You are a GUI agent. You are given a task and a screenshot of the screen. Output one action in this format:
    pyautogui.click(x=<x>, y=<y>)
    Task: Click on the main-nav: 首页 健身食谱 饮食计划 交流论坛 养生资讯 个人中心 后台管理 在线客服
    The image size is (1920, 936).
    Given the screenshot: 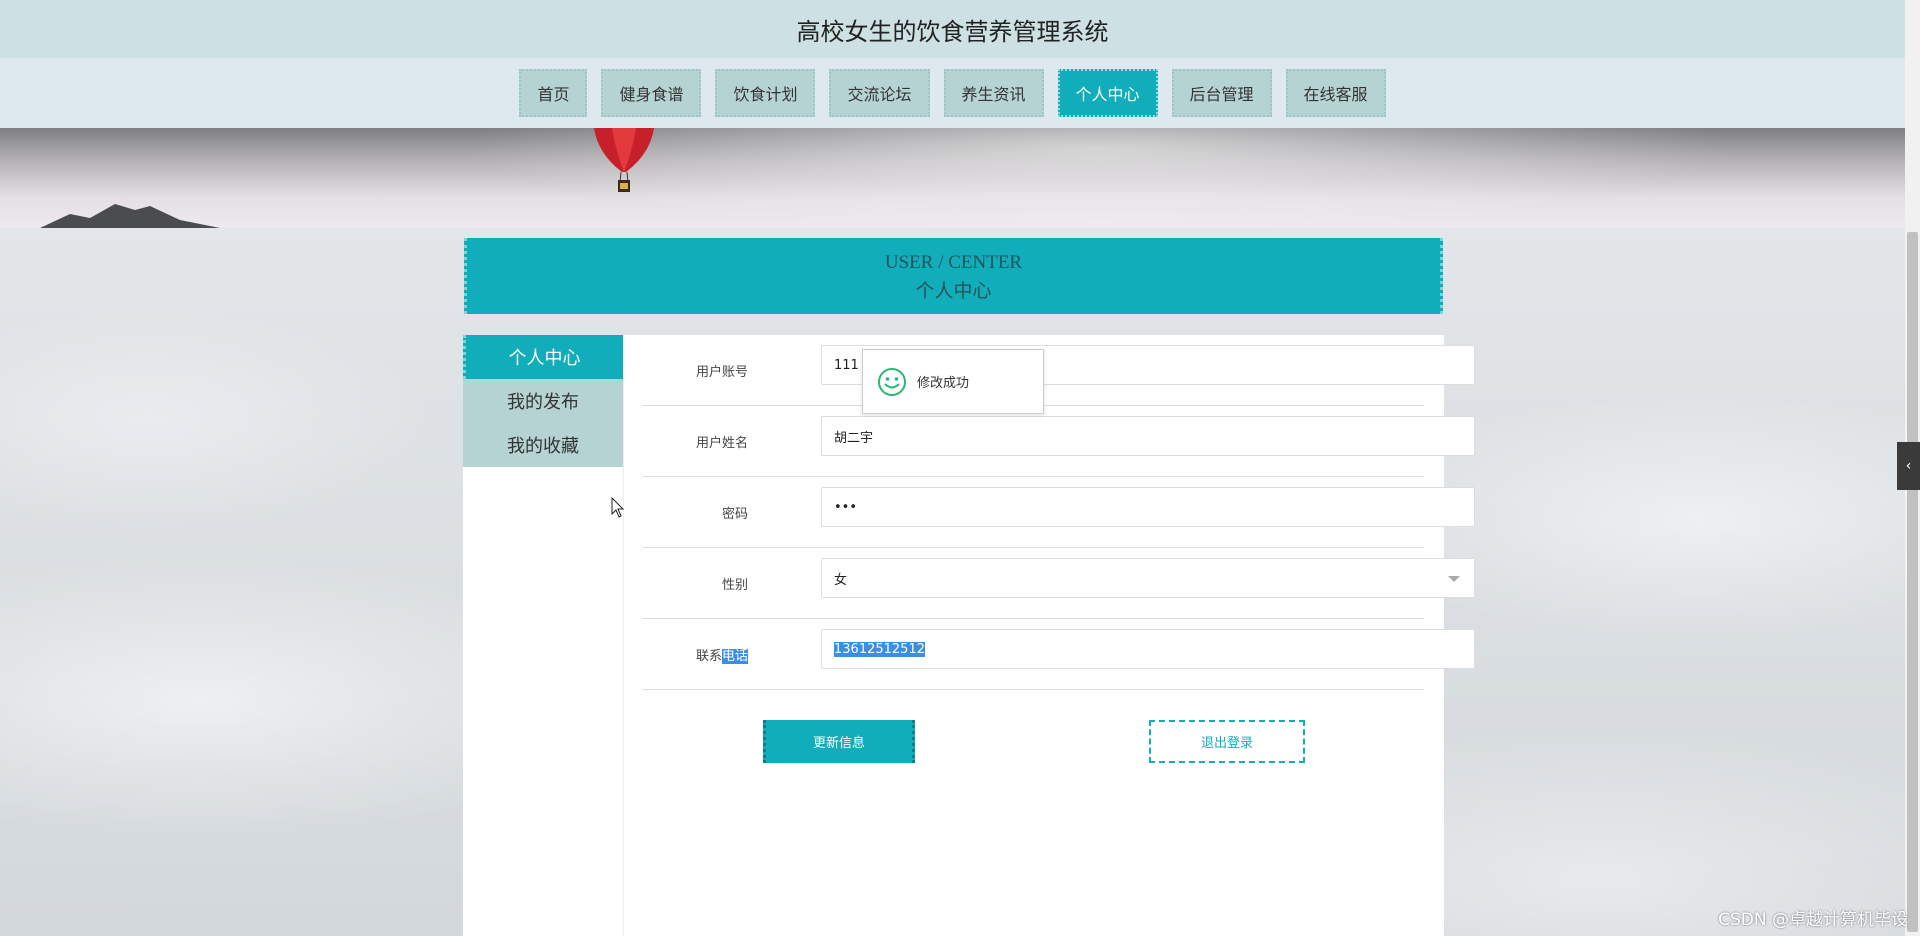 What is the action you would take?
    pyautogui.click(x=952, y=93)
    